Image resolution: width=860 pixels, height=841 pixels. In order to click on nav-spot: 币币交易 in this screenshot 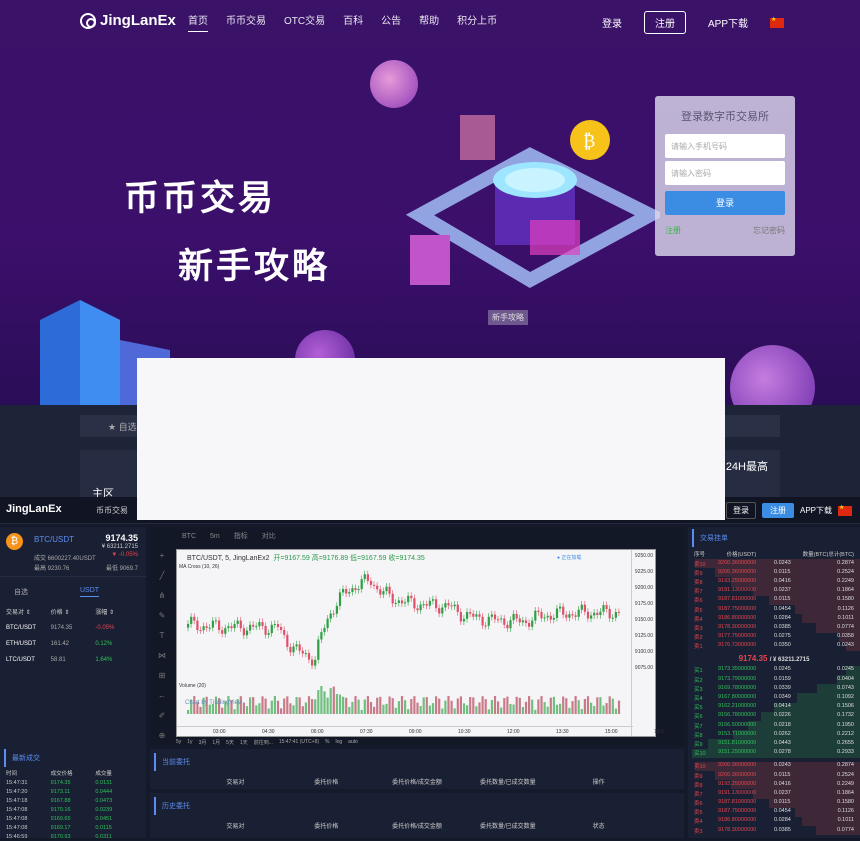, I will do `click(246, 22)`.